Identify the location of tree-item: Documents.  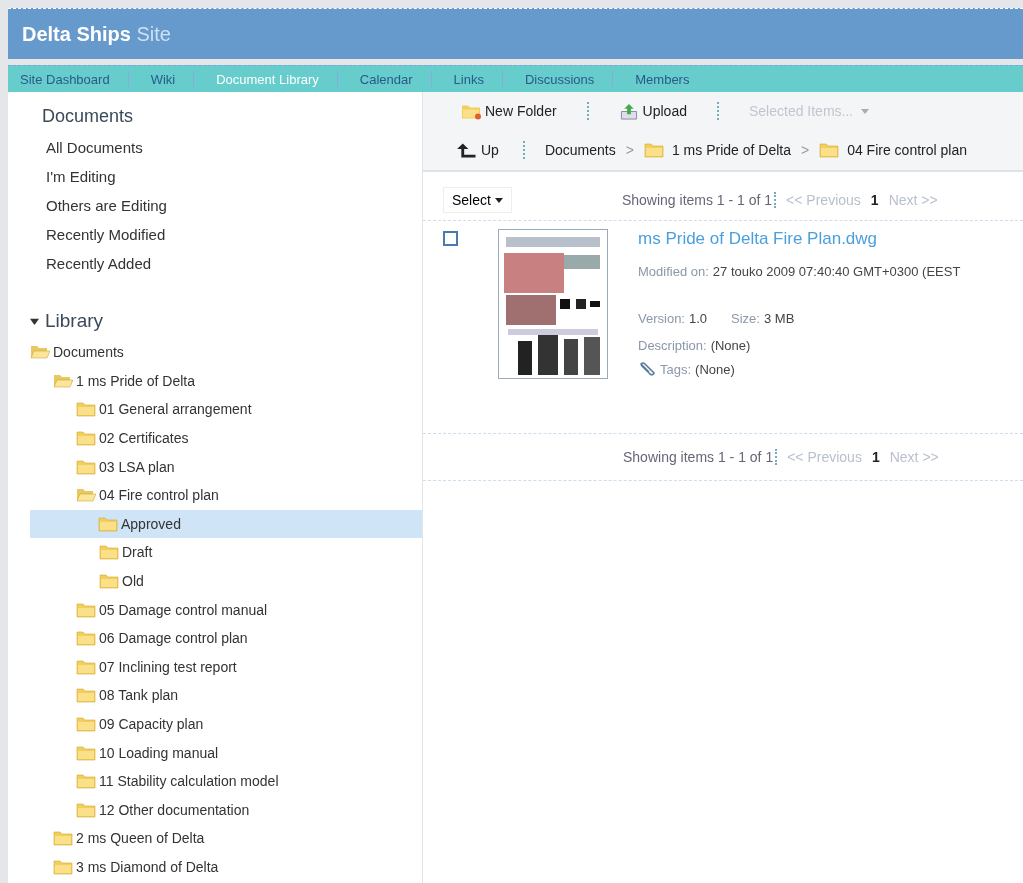
(215, 352).